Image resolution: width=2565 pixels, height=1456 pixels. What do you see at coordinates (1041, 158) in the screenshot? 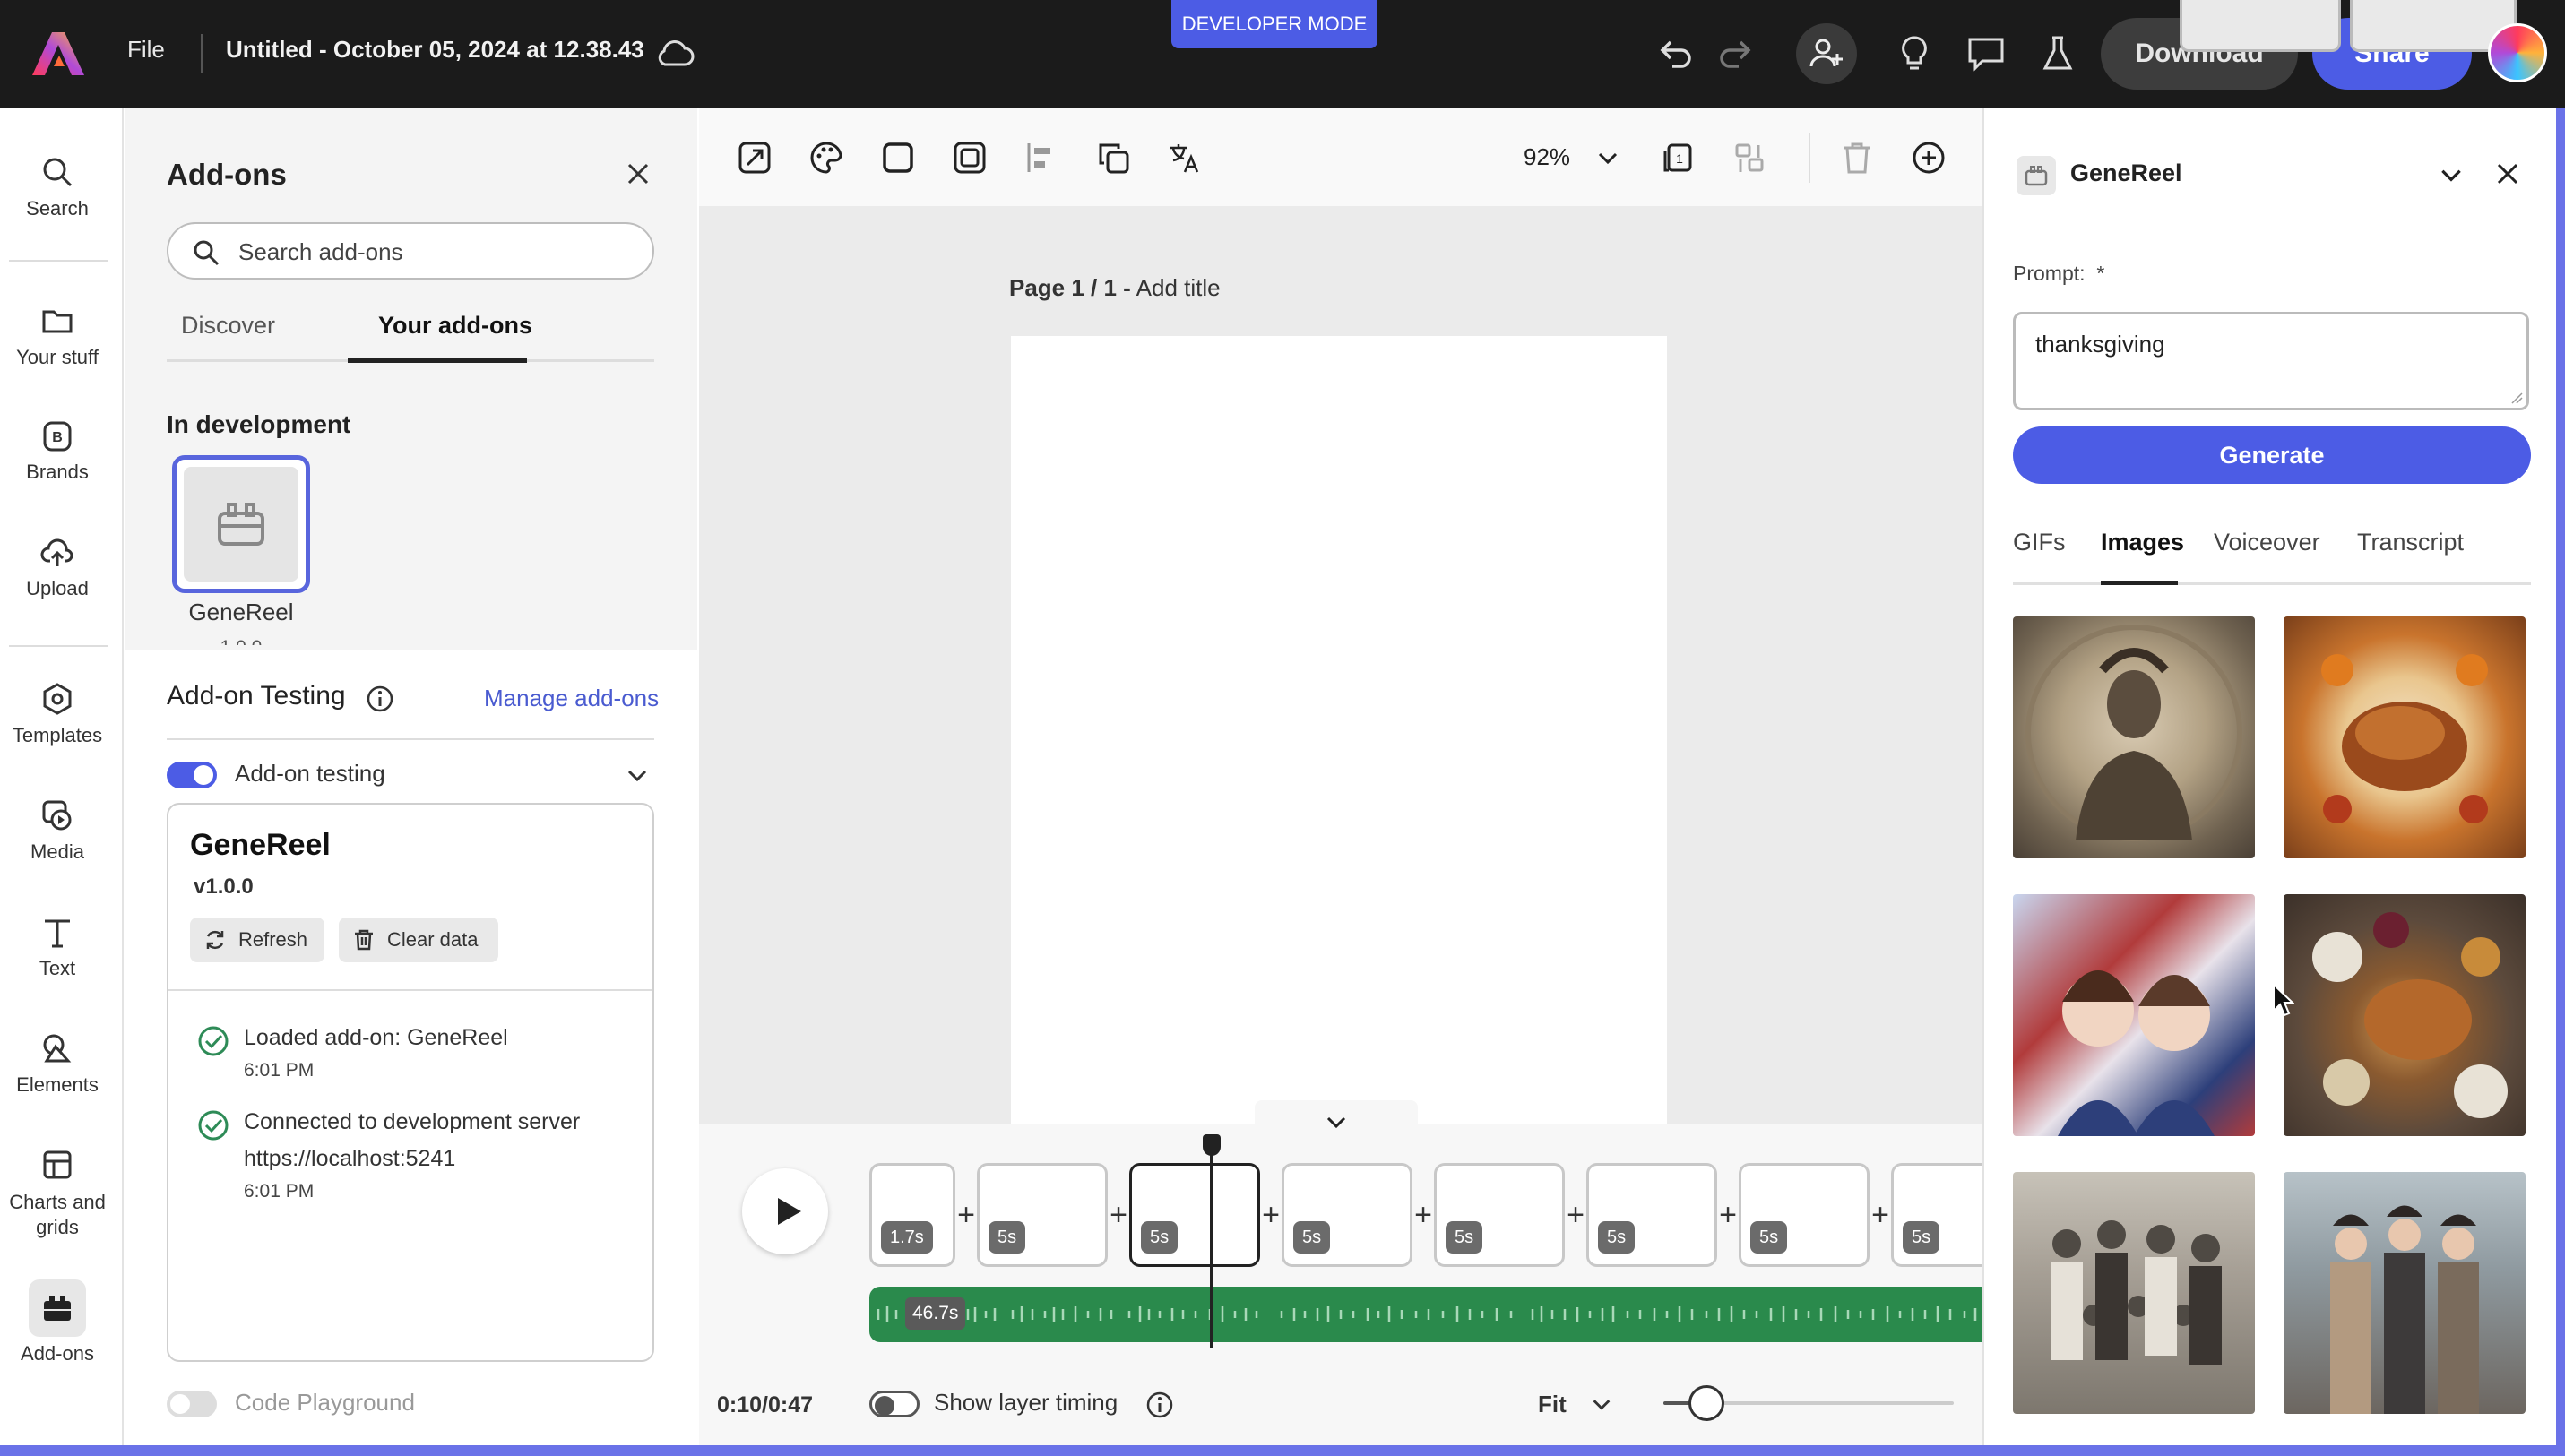
I see `align-icon` at bounding box center [1041, 158].